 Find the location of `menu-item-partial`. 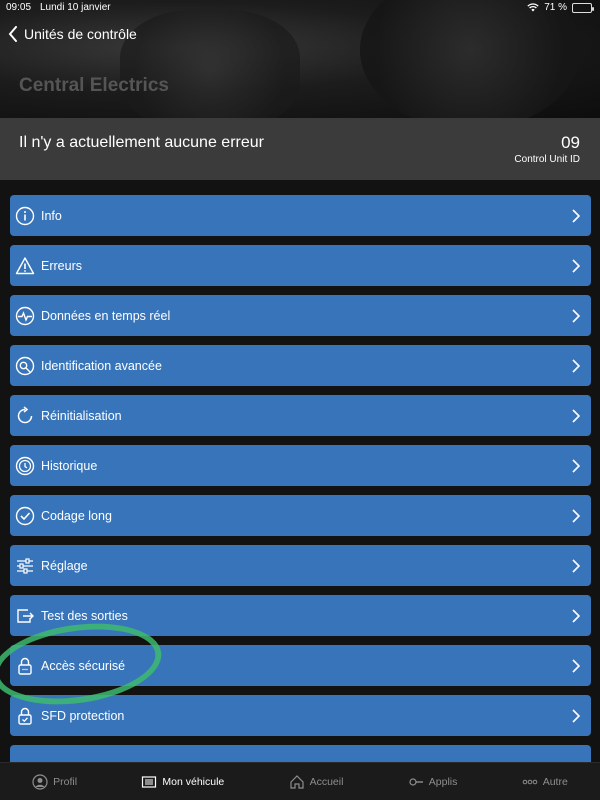

menu-item-partial is located at coordinates (300, 753).